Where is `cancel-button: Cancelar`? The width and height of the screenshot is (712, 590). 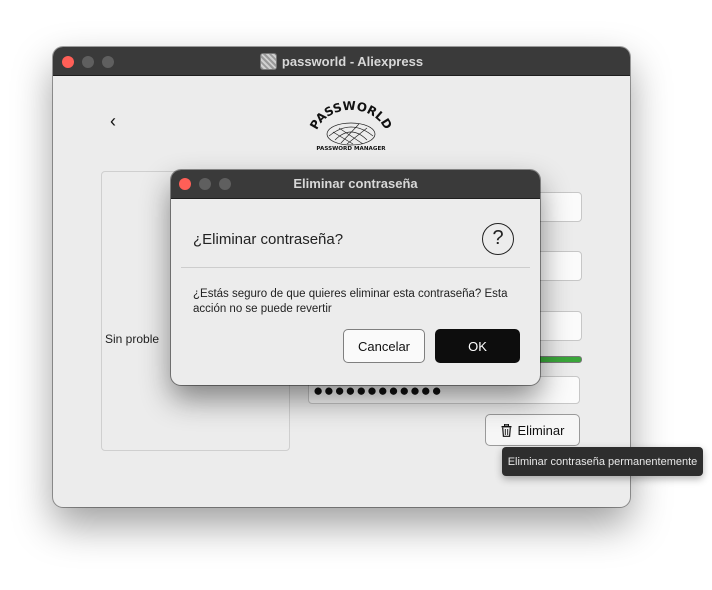
cancel-button: Cancelar is located at coordinates (384, 346).